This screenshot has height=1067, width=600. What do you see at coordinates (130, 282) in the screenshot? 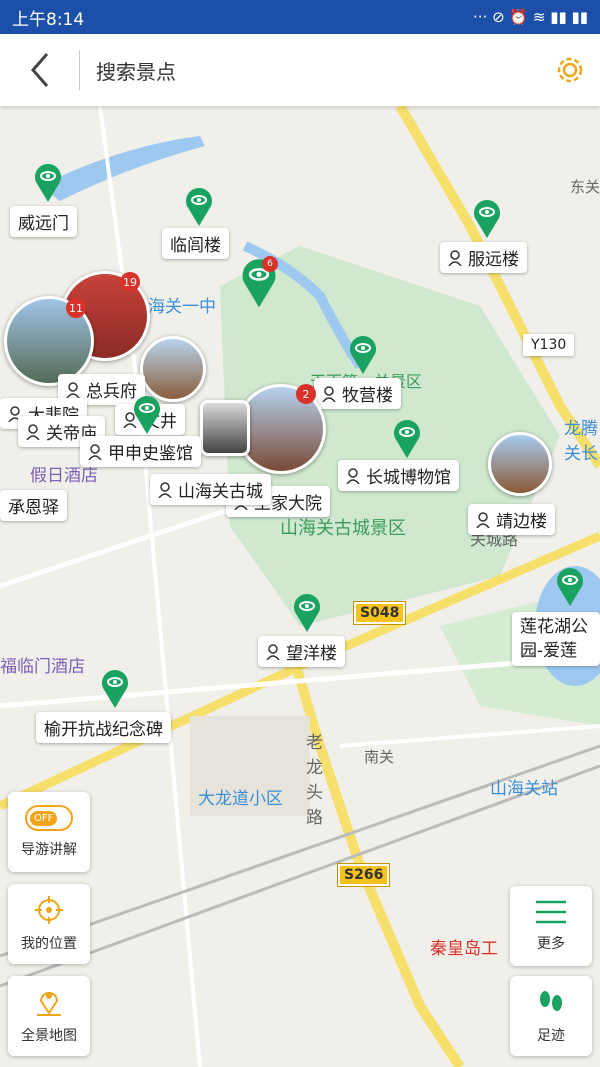
I see `cluster-badge: 19` at bounding box center [130, 282].